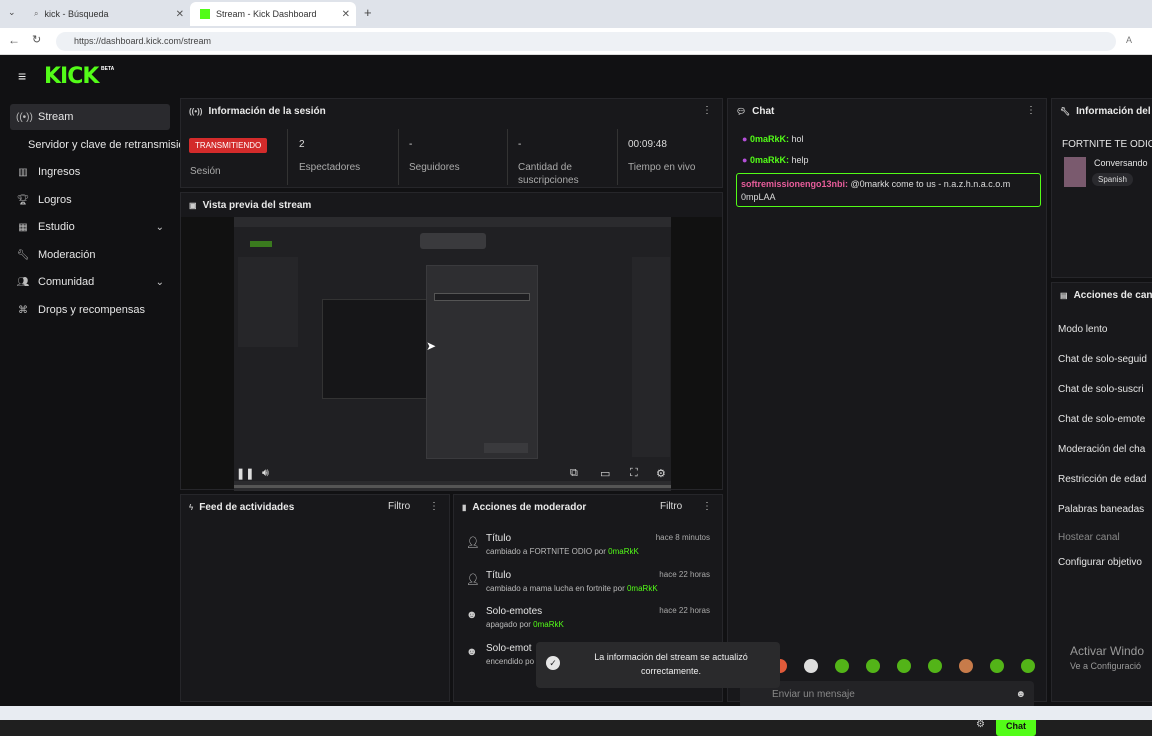 The width and height of the screenshot is (1152, 736). What do you see at coordinates (22, 76) in the screenshot?
I see `menu-icon: ≡` at bounding box center [22, 76].